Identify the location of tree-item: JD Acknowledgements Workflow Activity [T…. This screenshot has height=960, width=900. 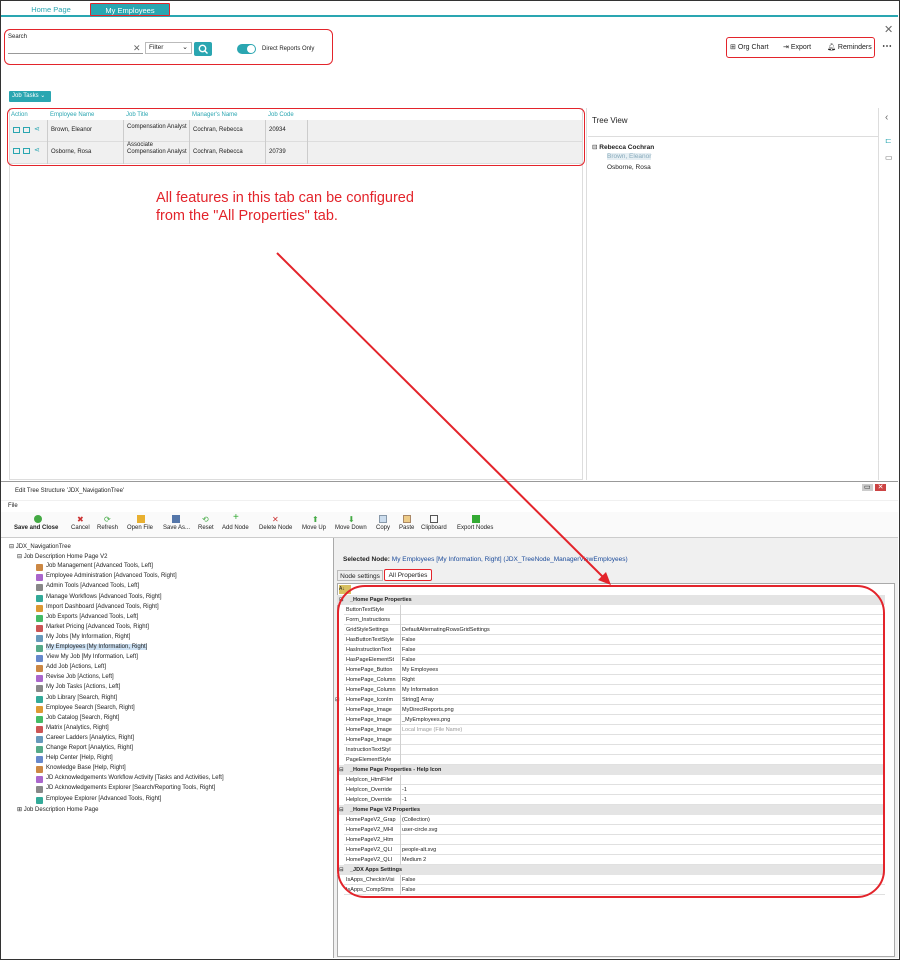
(130, 779).